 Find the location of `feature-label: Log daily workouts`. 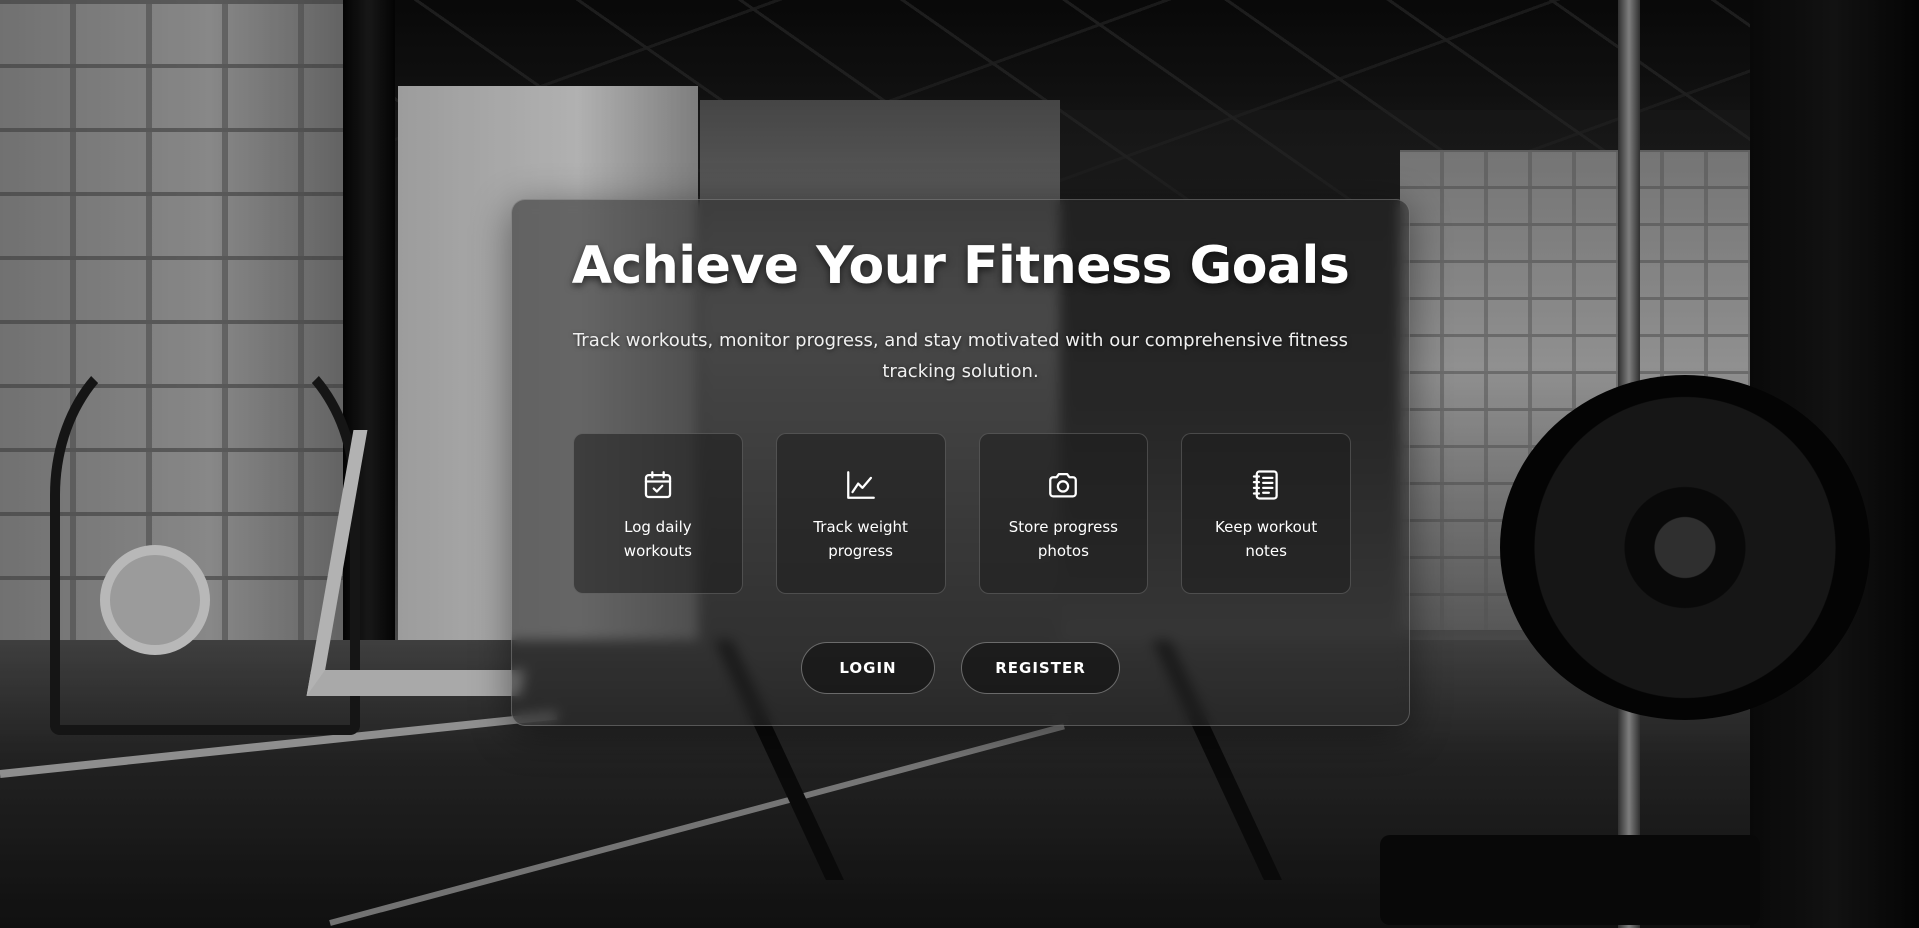

feature-label: Log daily workouts is located at coordinates (657, 539).